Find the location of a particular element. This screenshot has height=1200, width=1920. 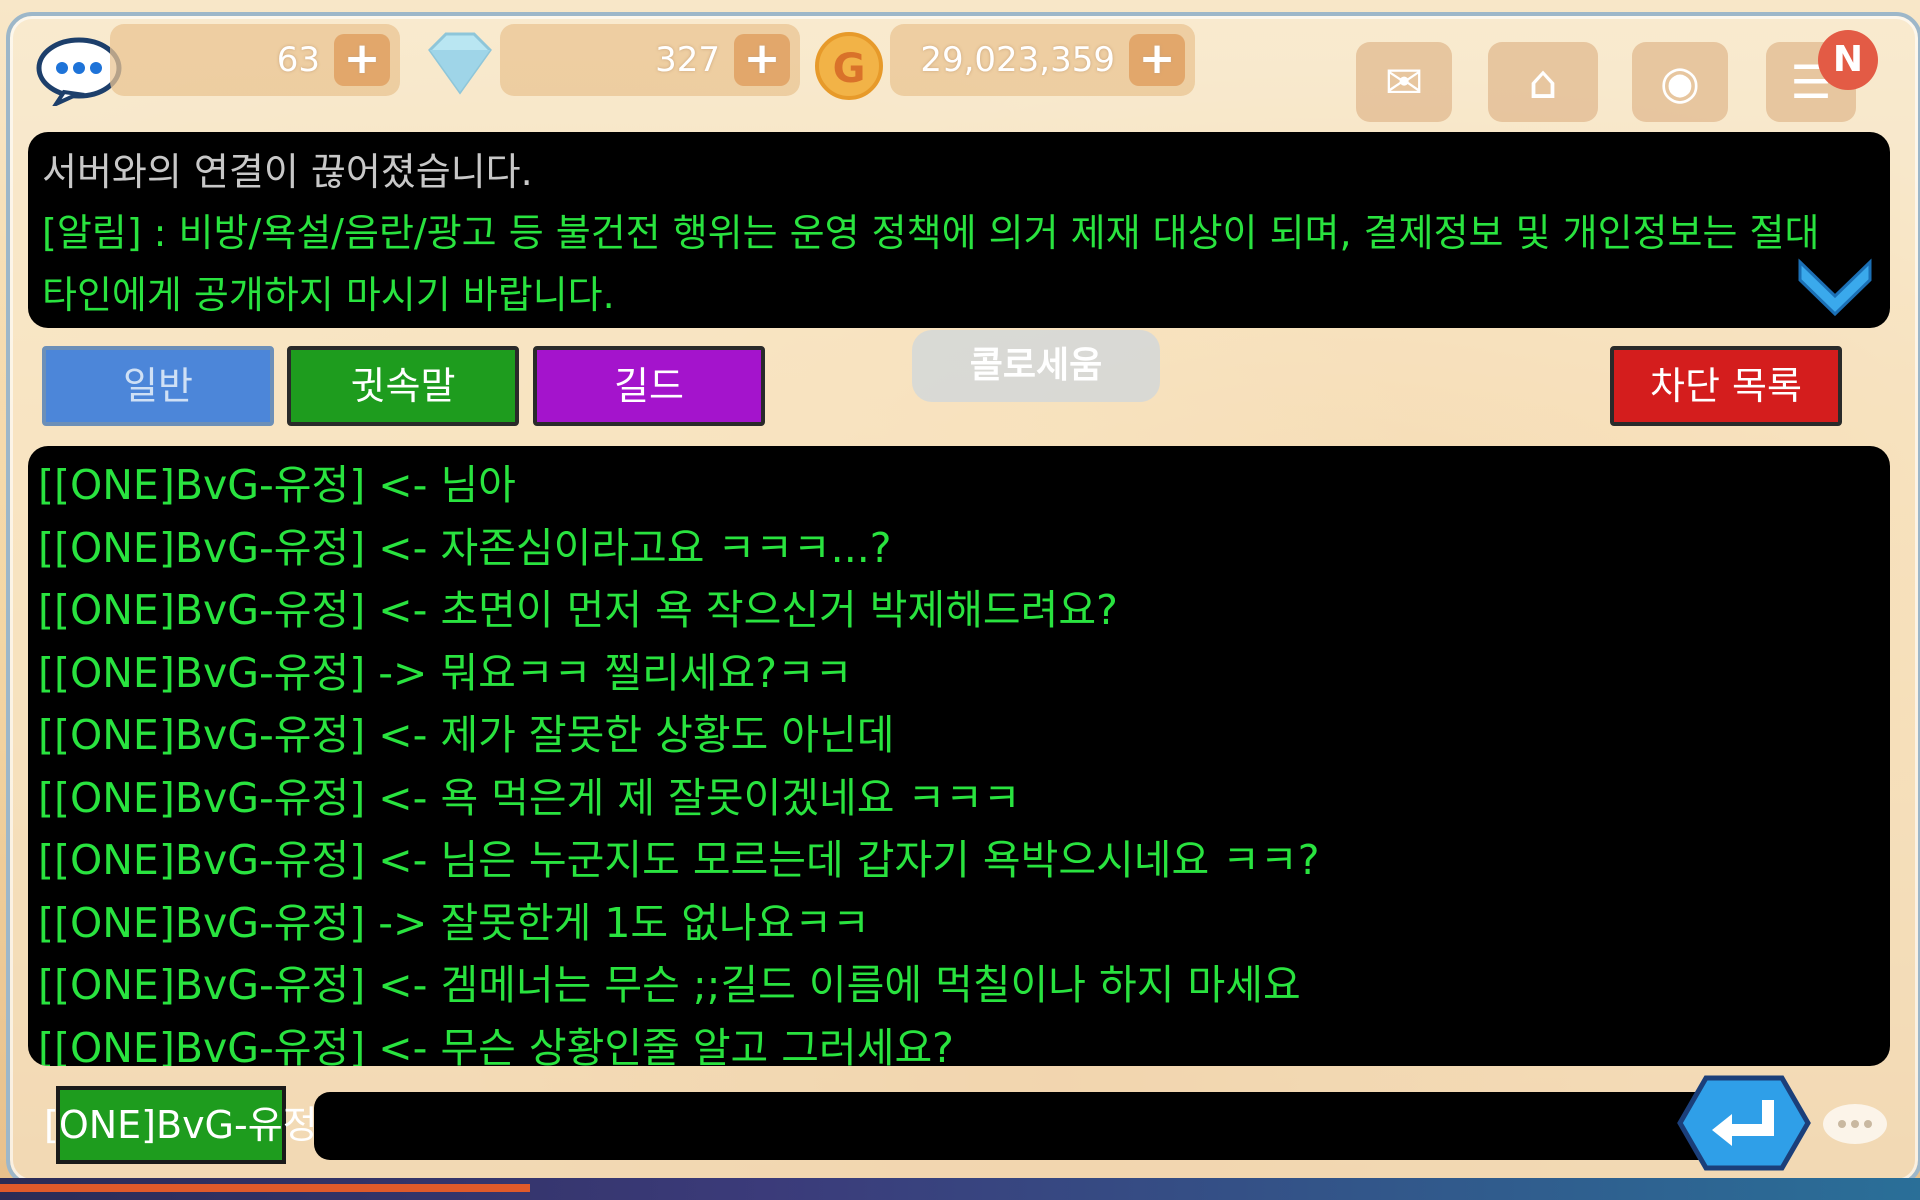

stamina-counter: 63 + is located at coordinates (255, 60).